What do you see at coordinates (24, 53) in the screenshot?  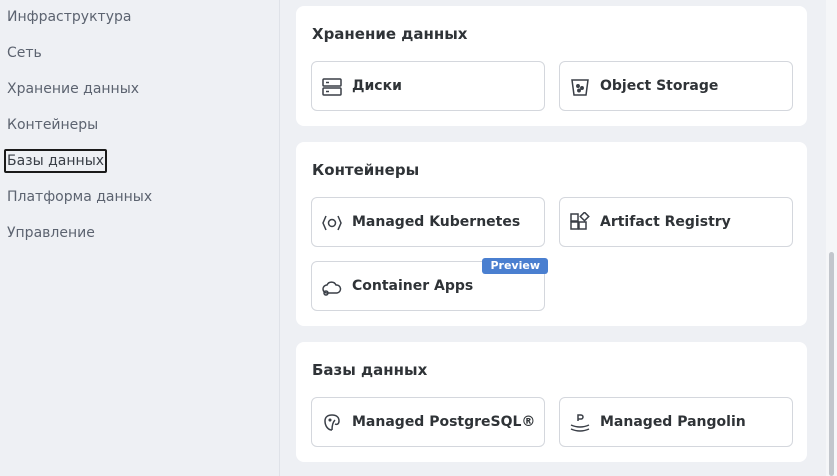 I see `sidebar-item-network: Сеть` at bounding box center [24, 53].